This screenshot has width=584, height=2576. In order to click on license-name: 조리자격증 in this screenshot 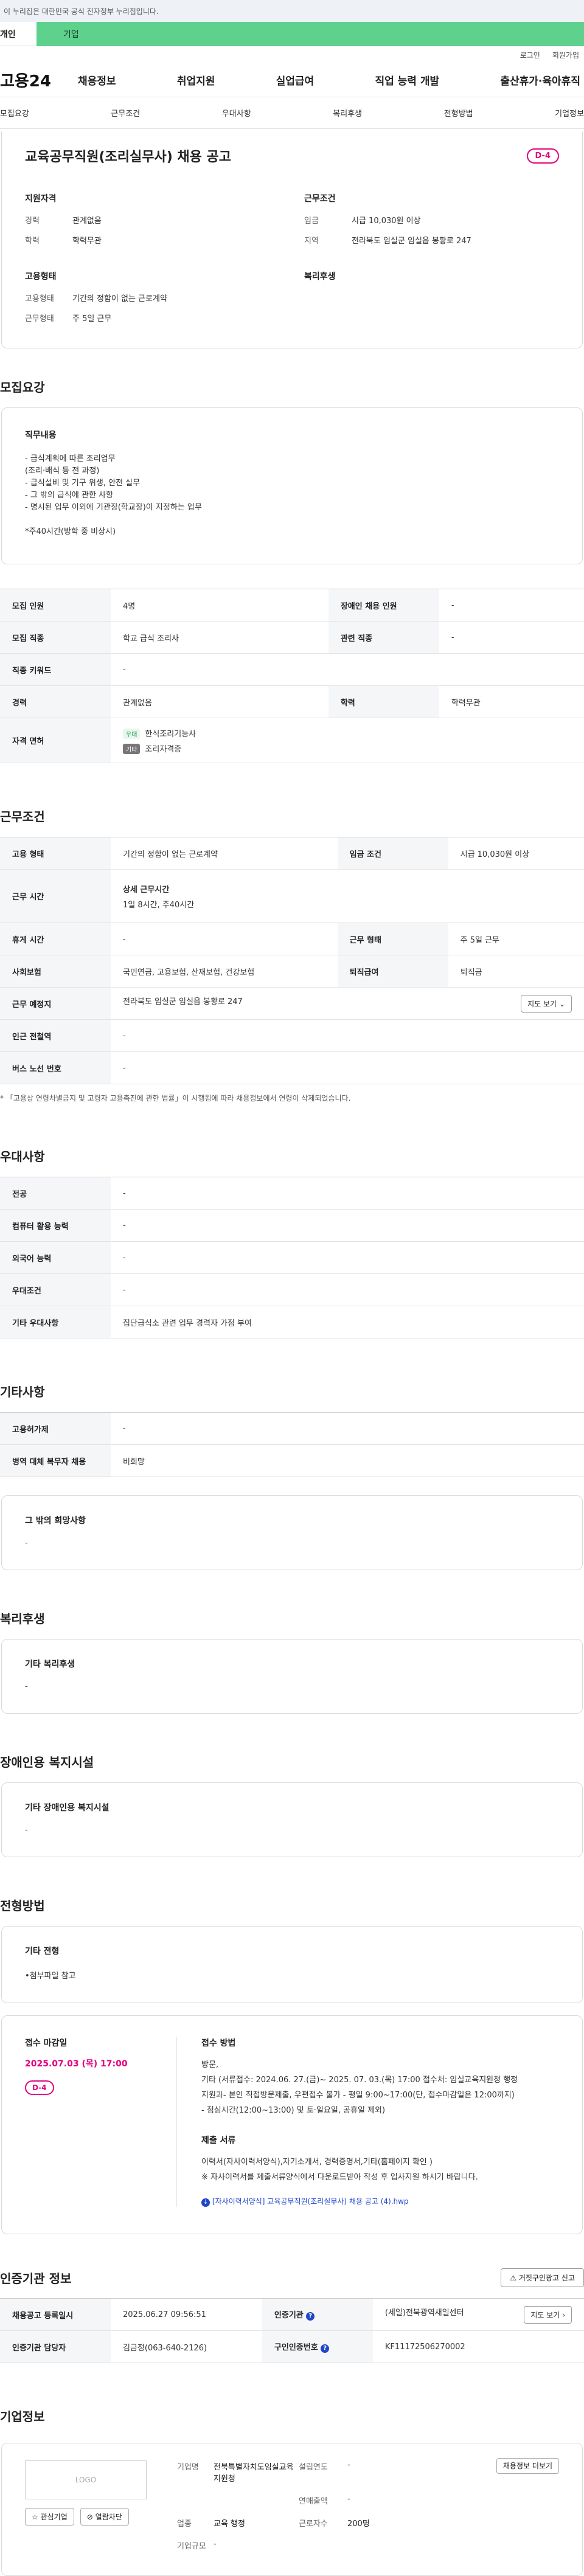, I will do `click(163, 749)`.